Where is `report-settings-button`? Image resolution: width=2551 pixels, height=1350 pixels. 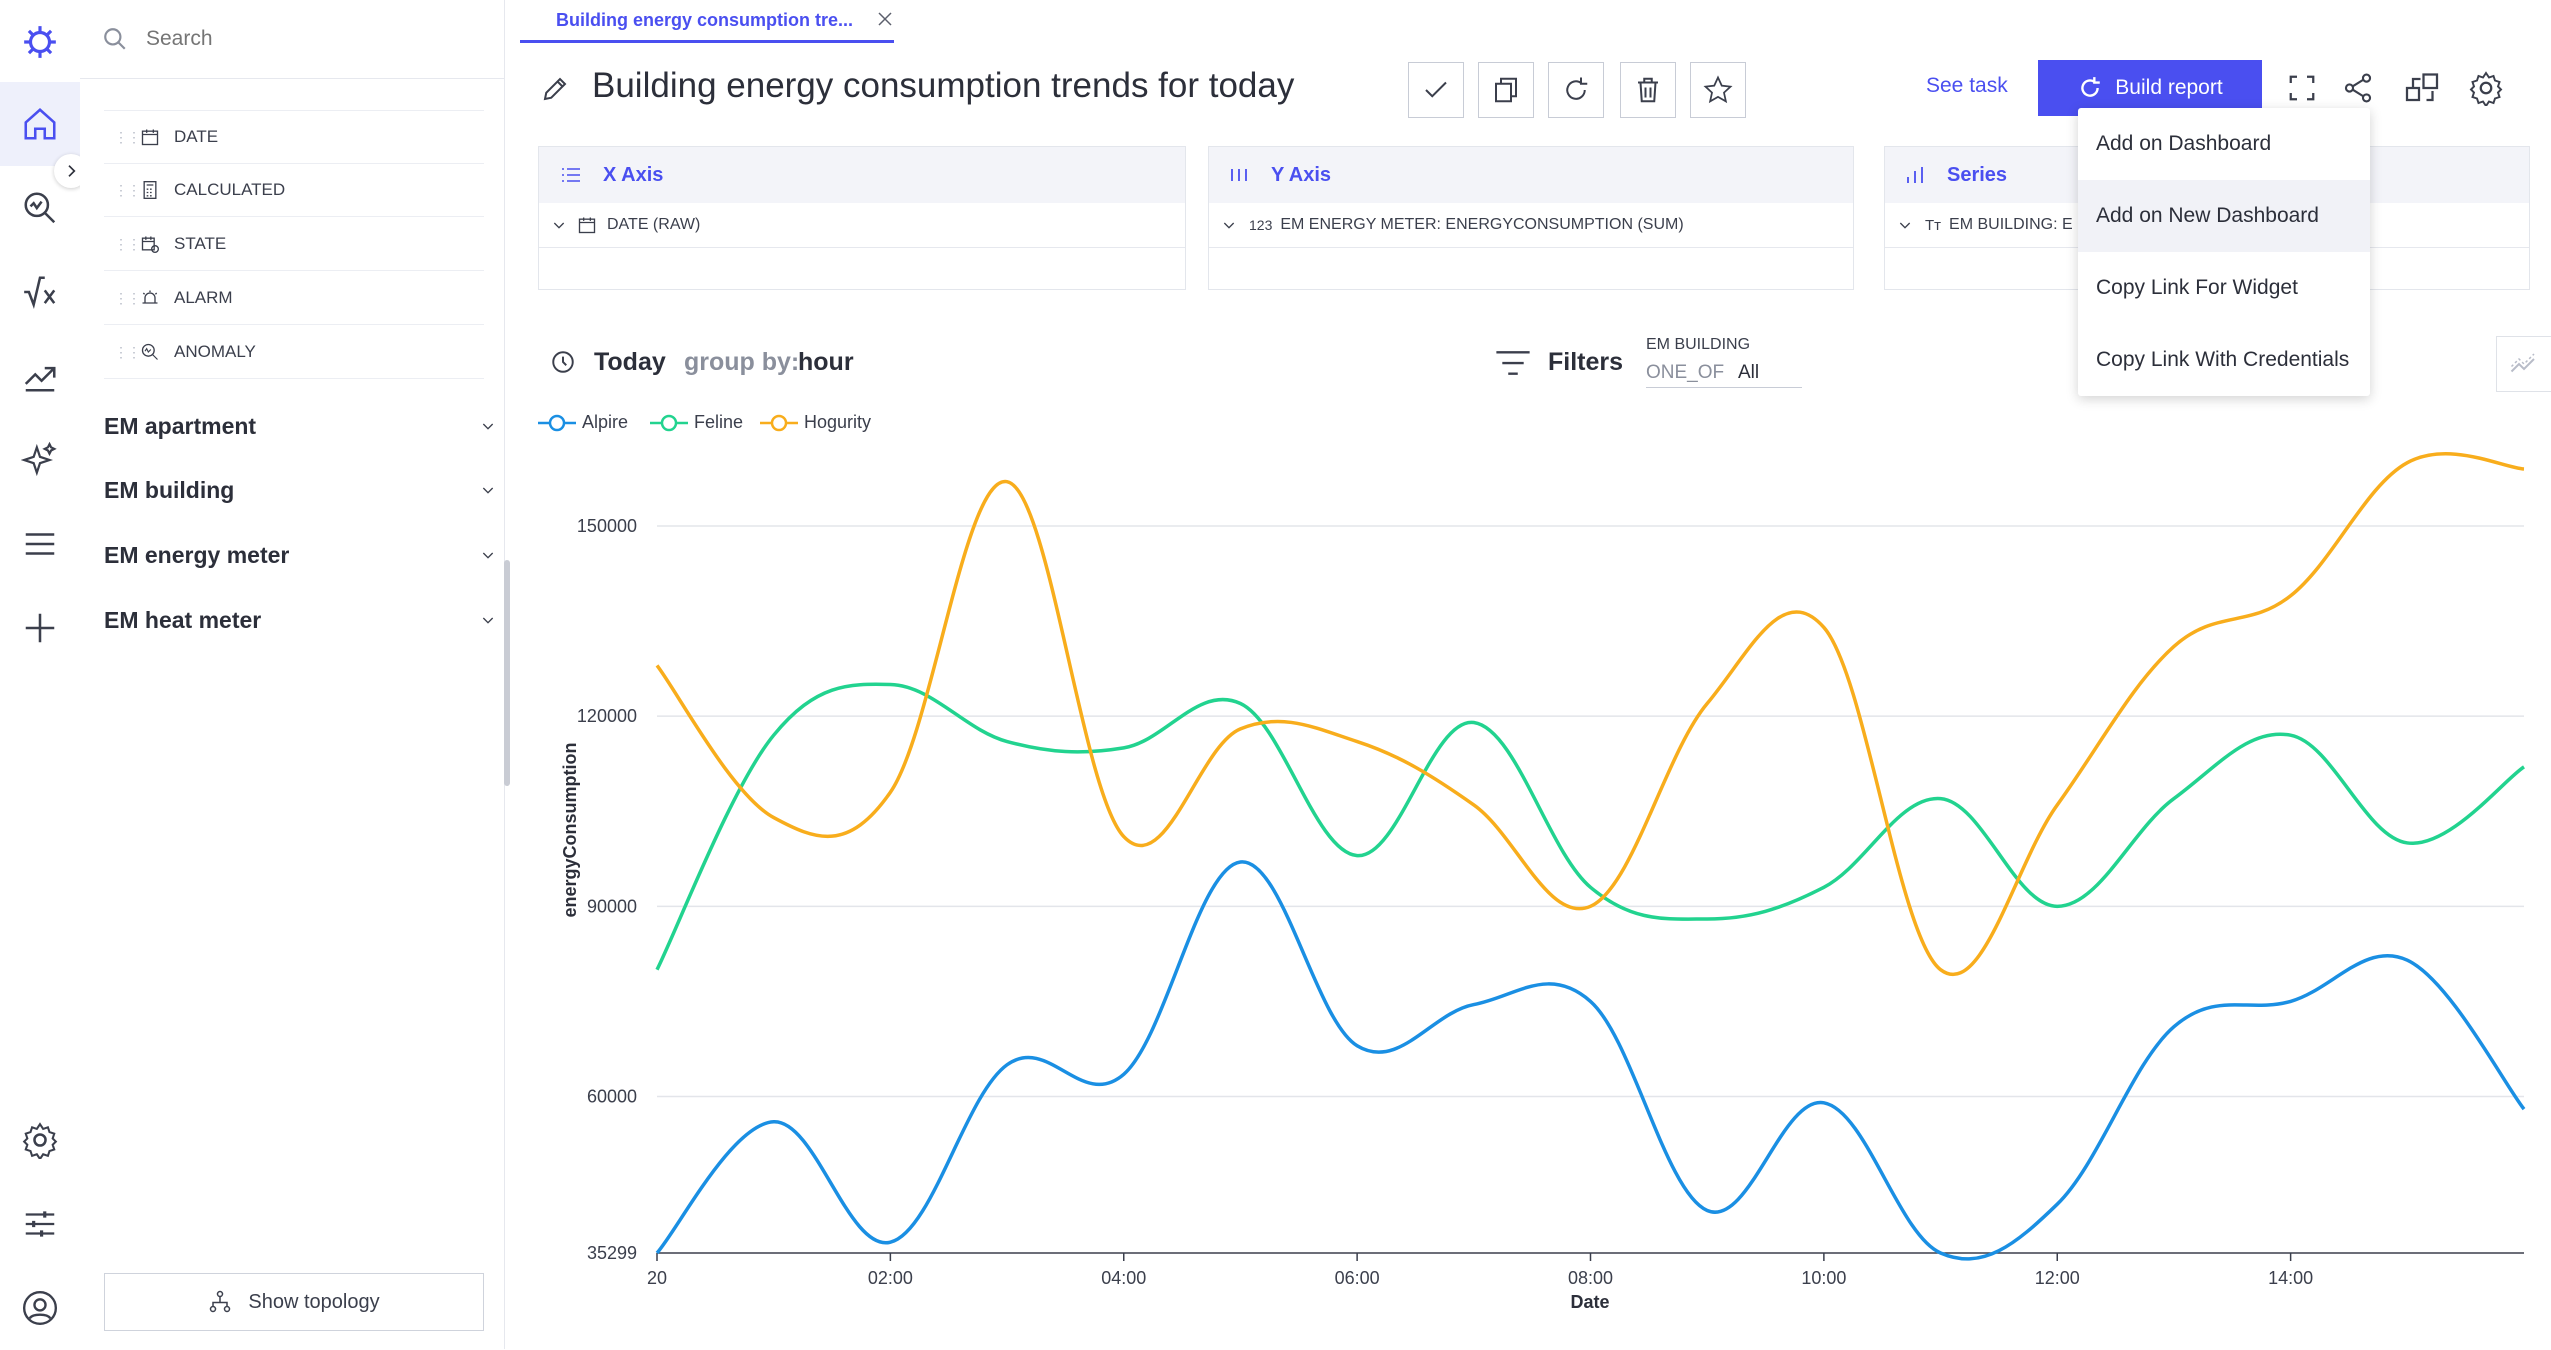 report-settings-button is located at coordinates (2486, 88).